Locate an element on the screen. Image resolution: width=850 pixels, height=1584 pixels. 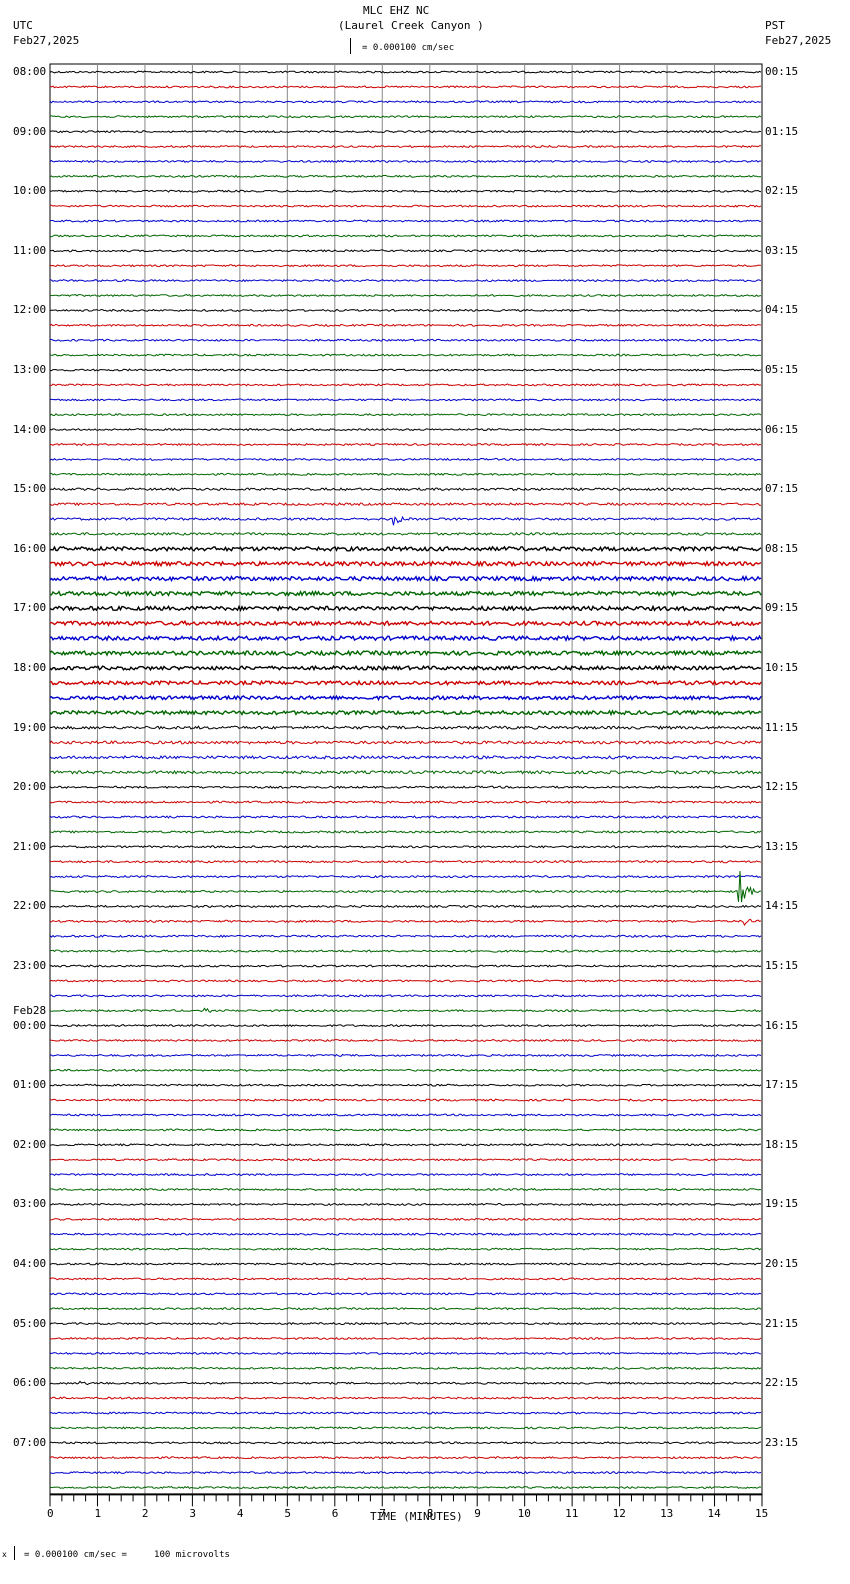
utc-hour-label: 10:00 is located at coordinates (30, 191).